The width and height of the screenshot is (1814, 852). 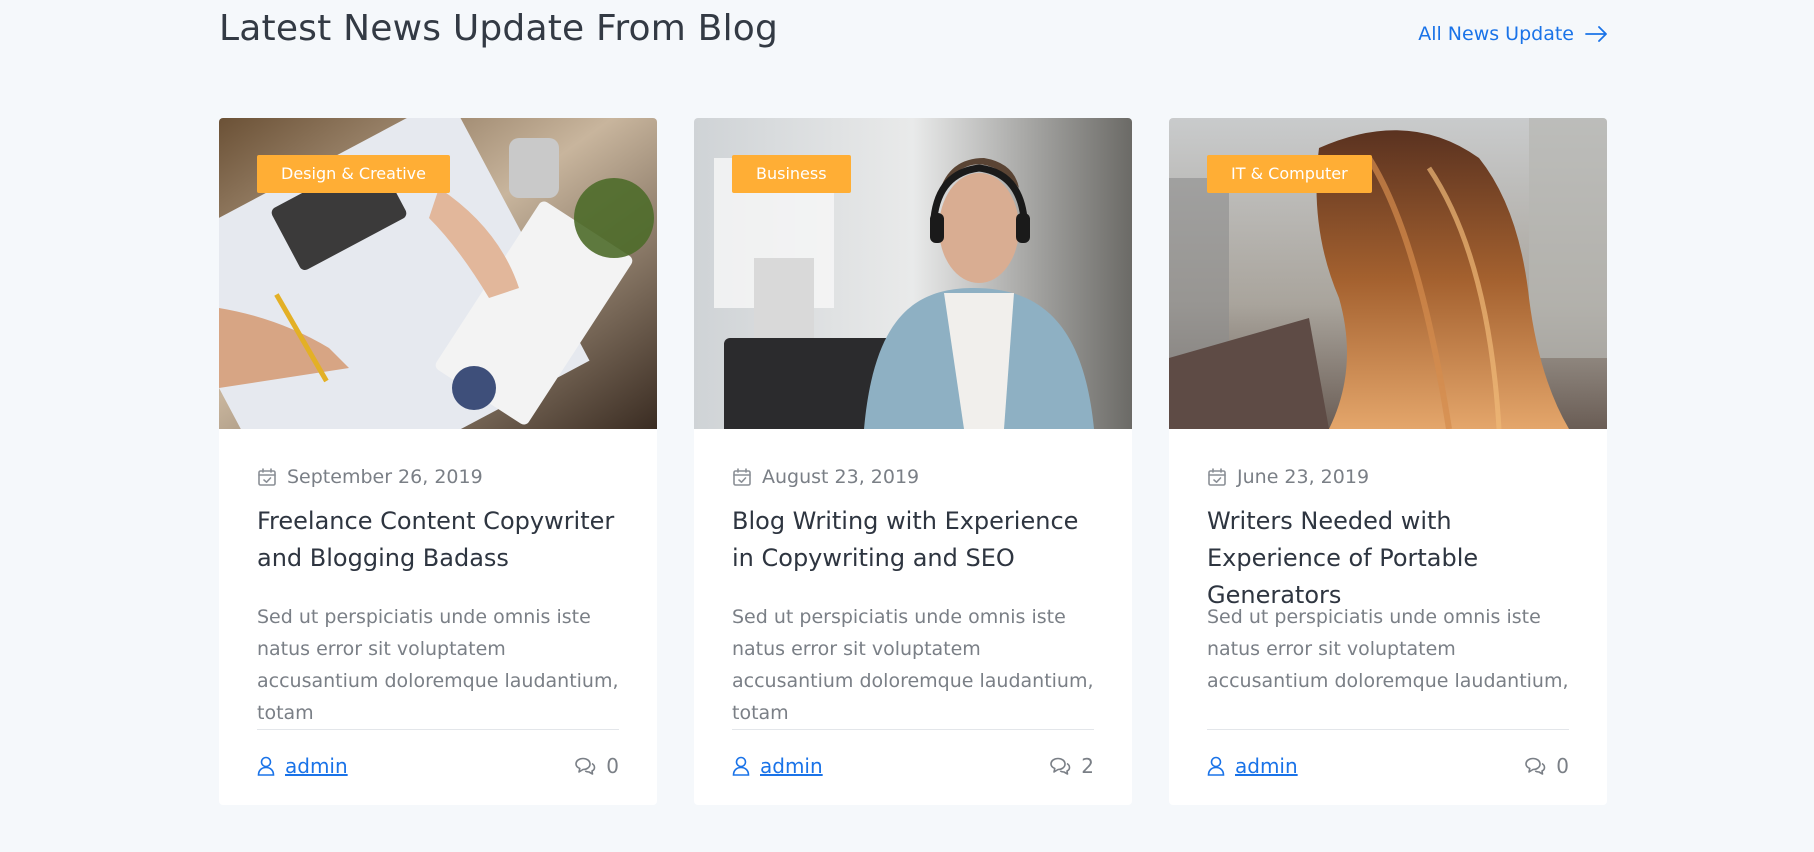 I want to click on post-date: September 26, 2019, so click(x=438, y=477).